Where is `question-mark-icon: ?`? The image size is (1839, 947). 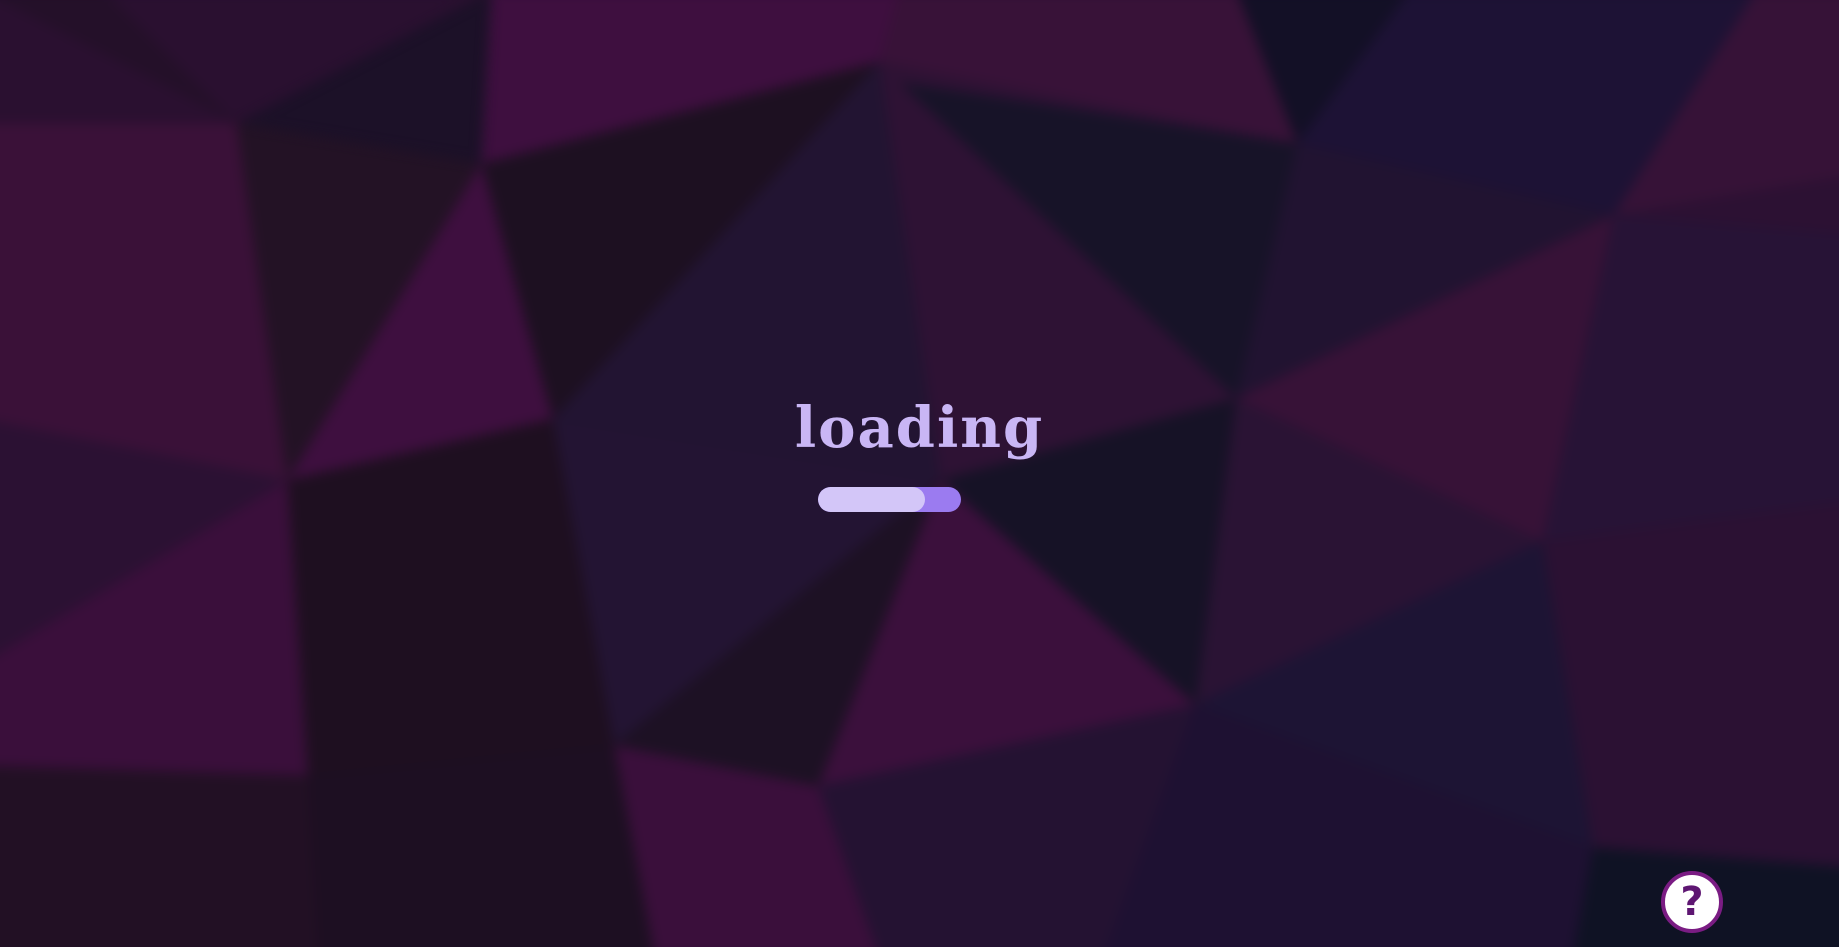
question-mark-icon: ? is located at coordinates (1692, 902).